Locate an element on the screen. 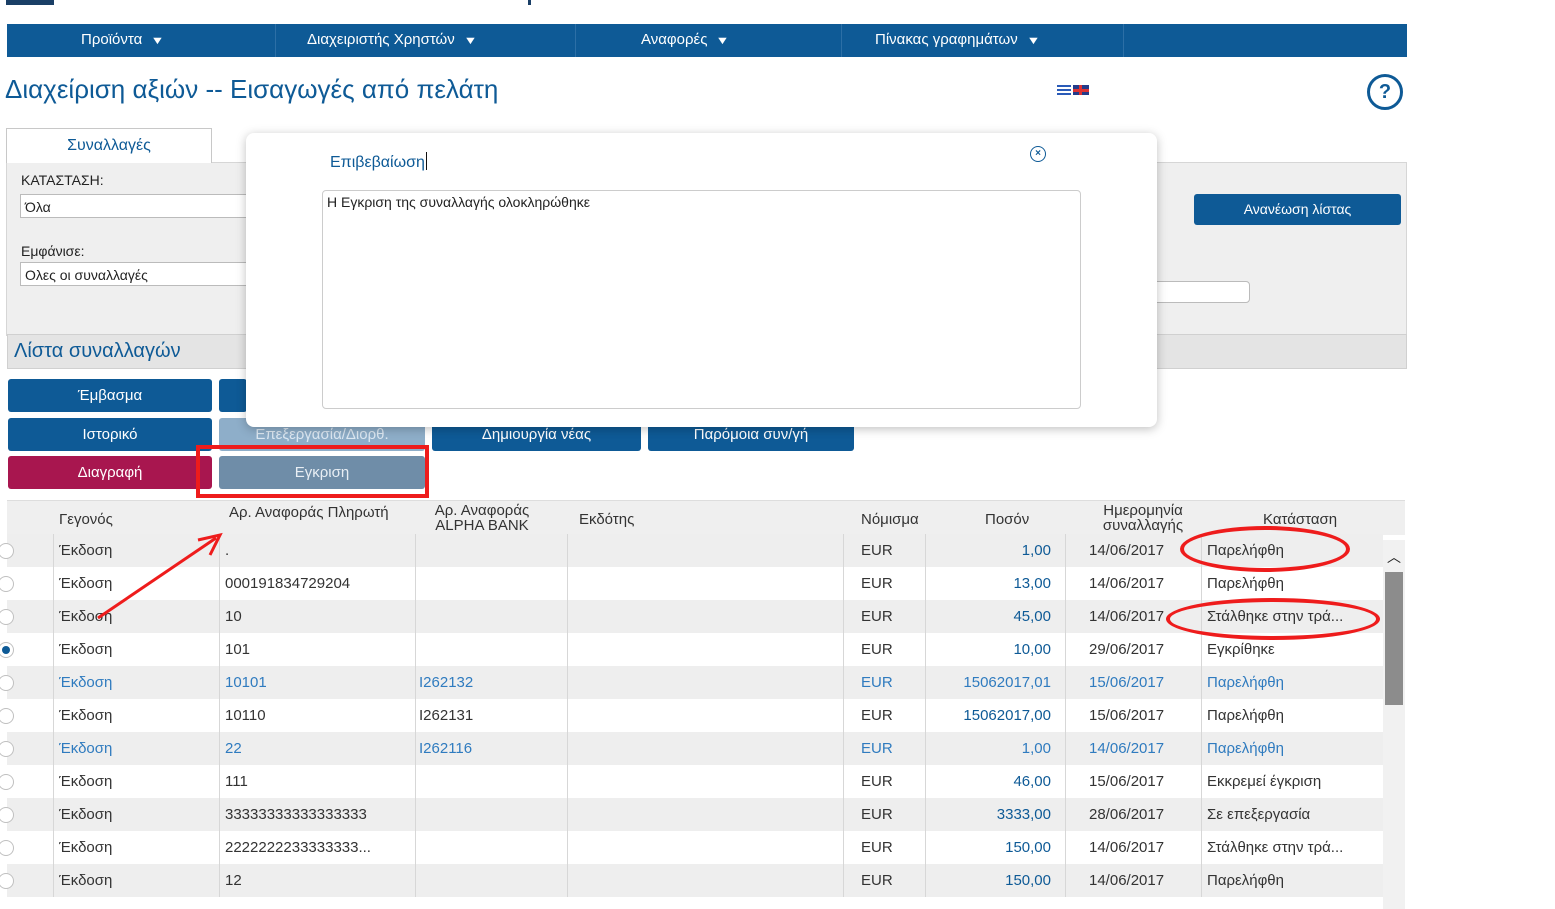 The height and width of the screenshot is (909, 1555). tab-transactions: Συναλλαγές is located at coordinates (109, 145).